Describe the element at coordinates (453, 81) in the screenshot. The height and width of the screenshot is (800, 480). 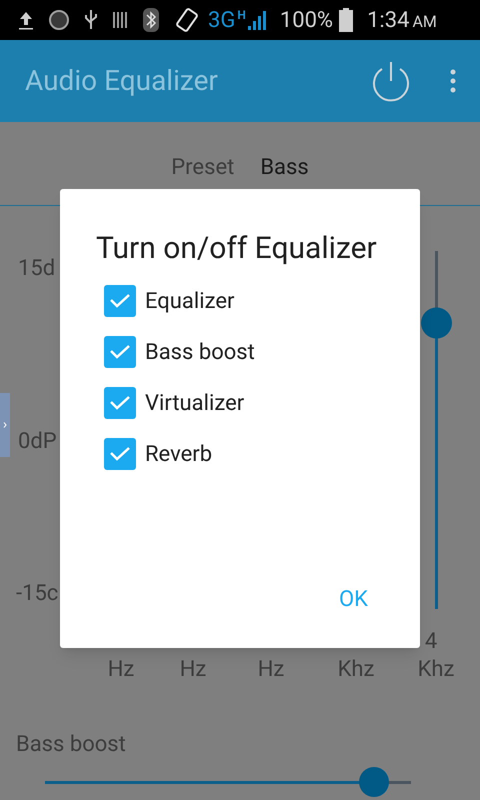
I see `menu-icon` at that location.